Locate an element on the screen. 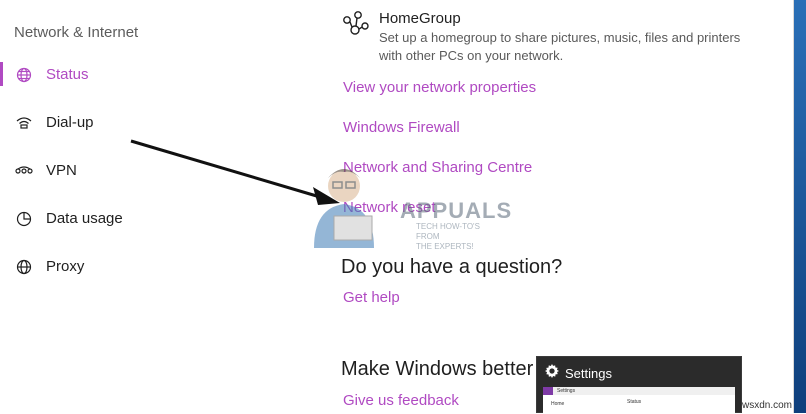 The height and width of the screenshot is (414, 806). sidebar-item-proxy: Proxy is located at coordinates (150, 267).